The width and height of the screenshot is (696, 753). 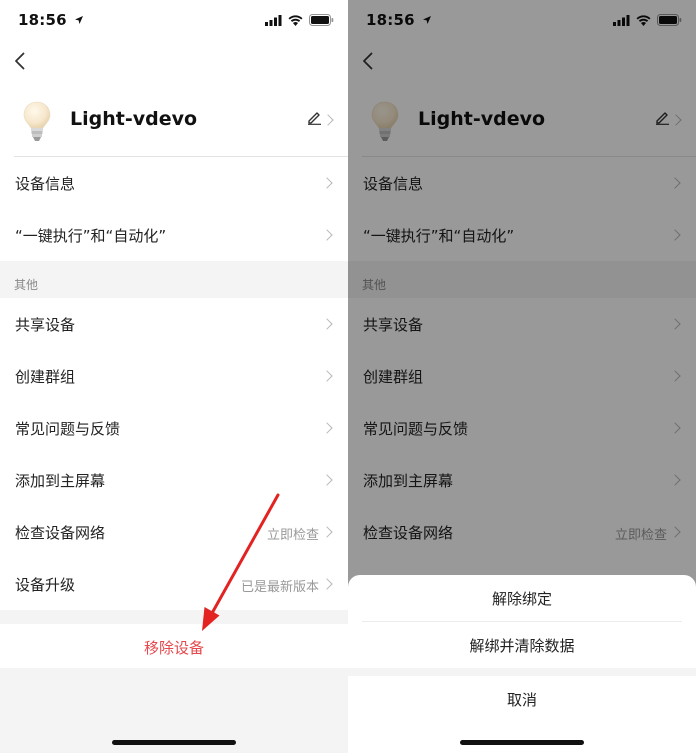 What do you see at coordinates (174, 279) in the screenshot?
I see `section-header-other: 其他` at bounding box center [174, 279].